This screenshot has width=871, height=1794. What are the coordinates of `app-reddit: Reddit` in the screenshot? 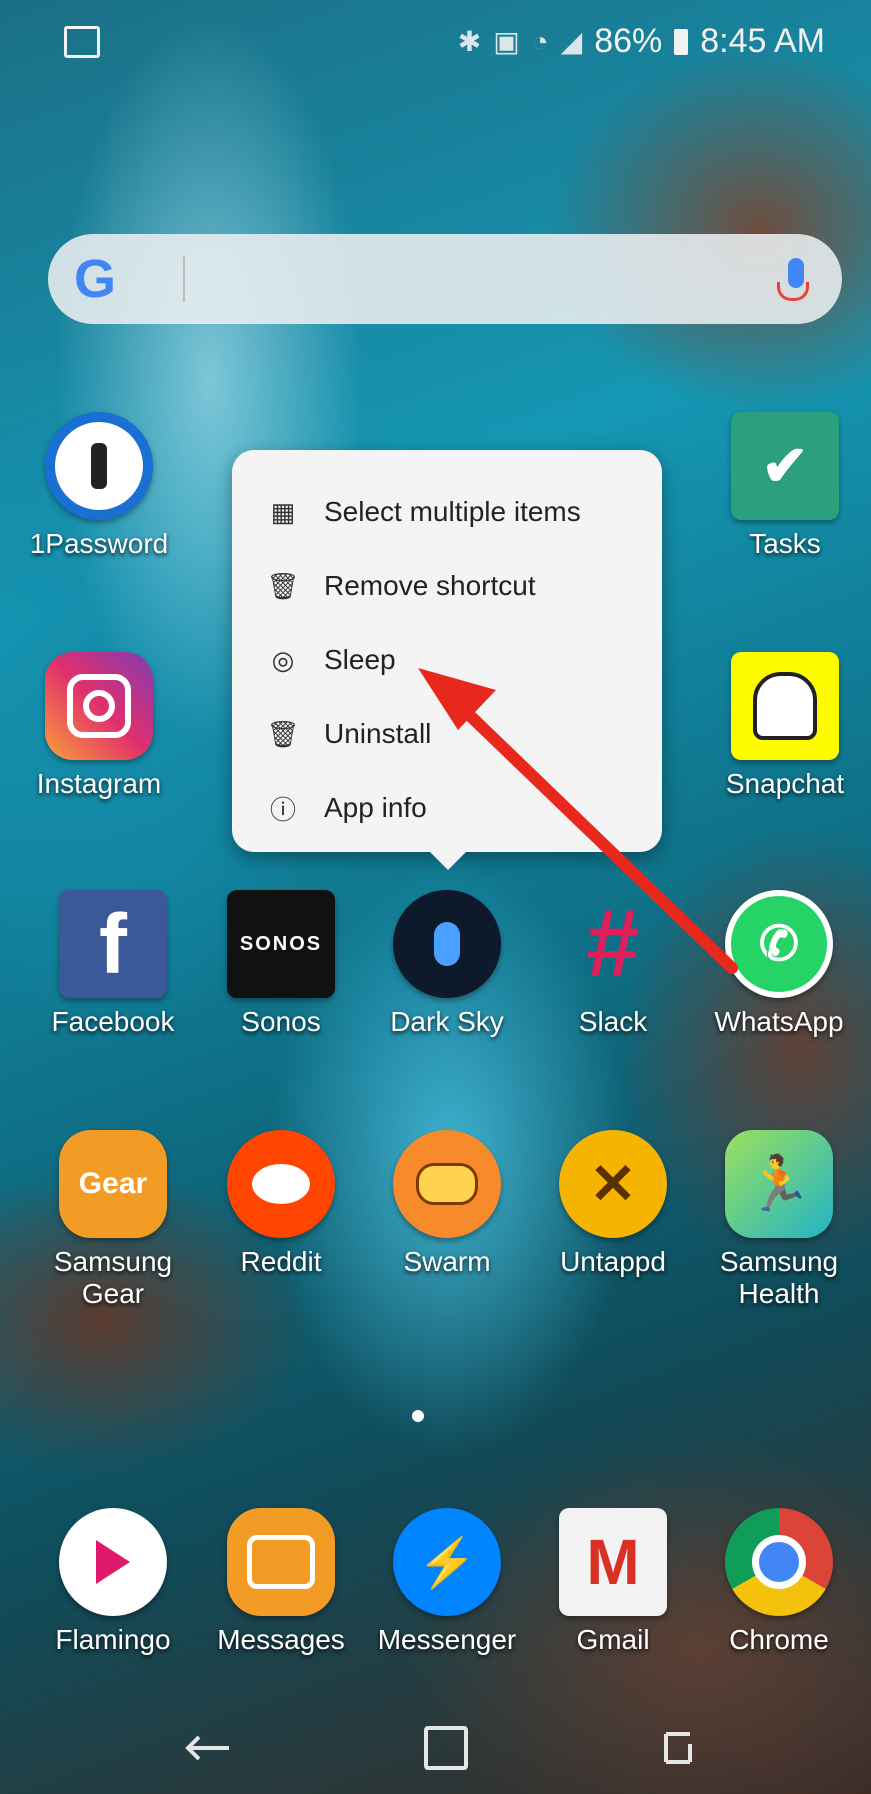 It's located at (281, 1204).